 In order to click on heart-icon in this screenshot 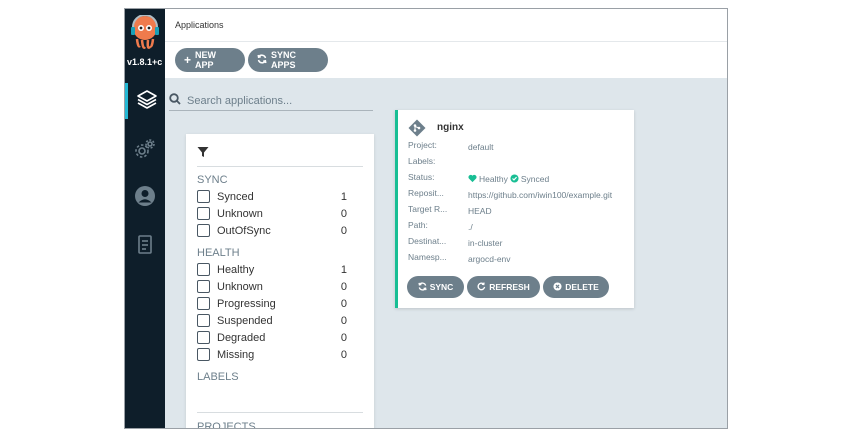, I will do `click(472, 179)`.